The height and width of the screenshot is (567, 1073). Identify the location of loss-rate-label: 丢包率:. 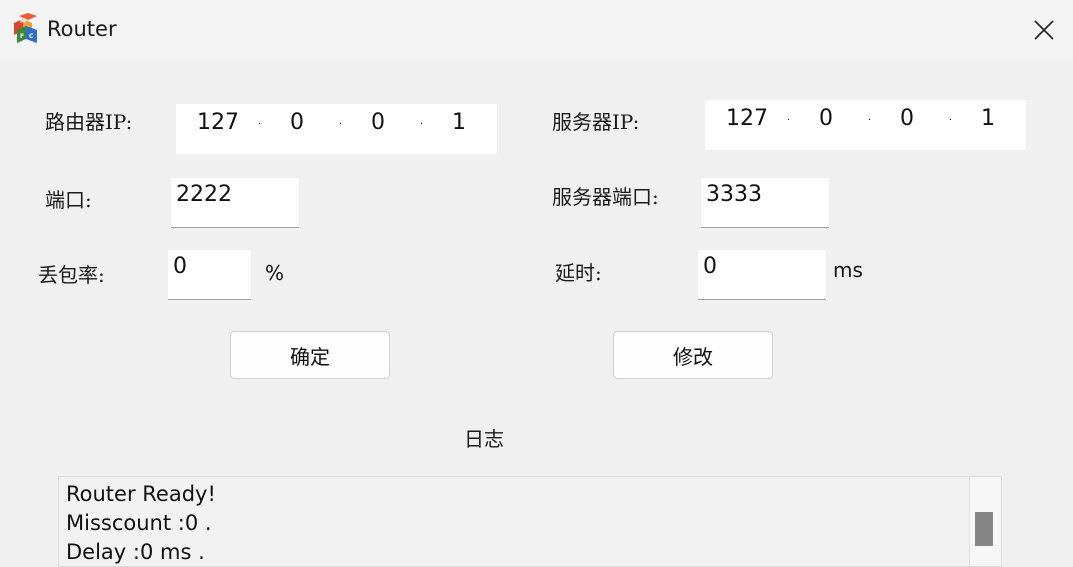
(71, 275).